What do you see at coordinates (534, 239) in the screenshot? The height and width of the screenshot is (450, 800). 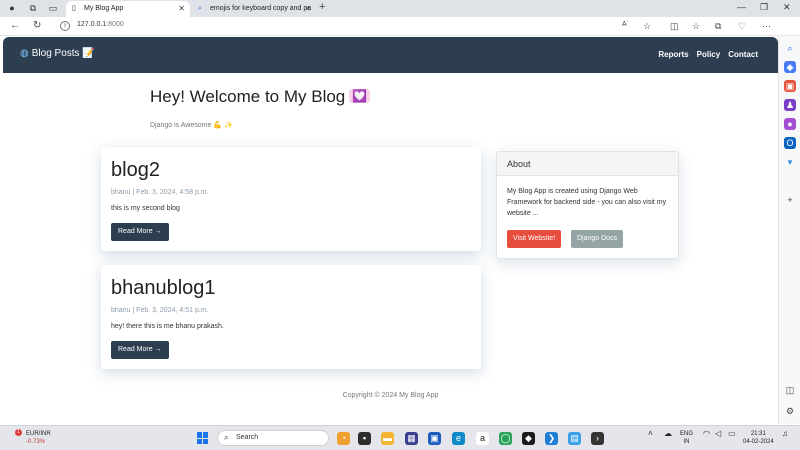 I see `visit-website-button: Visit Website!` at bounding box center [534, 239].